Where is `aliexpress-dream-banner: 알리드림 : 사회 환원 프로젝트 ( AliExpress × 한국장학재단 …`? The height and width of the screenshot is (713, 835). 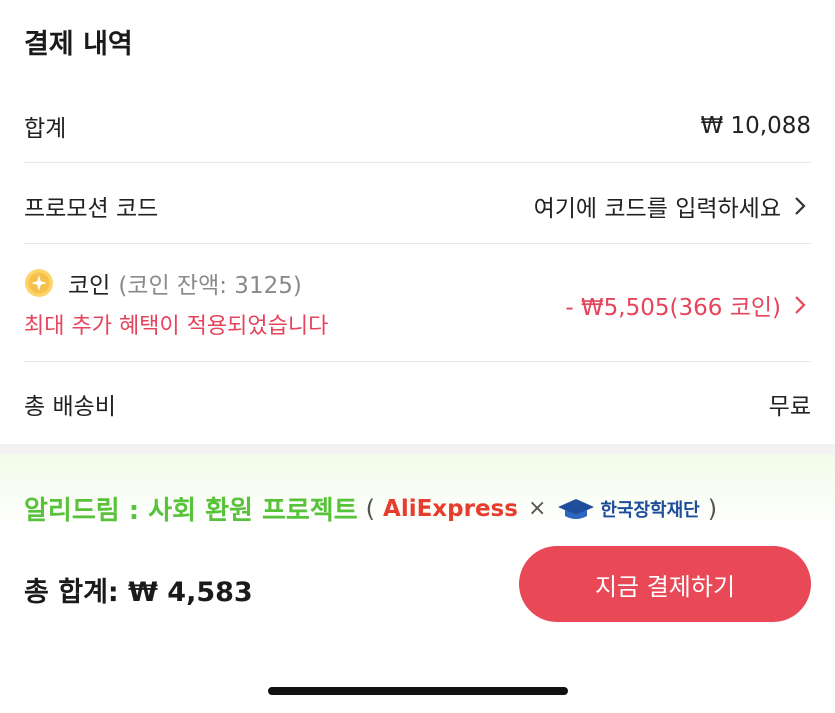
aliexpress-dream-banner: 알리드림 : 사회 환원 프로젝트 ( AliExpress × 한국장학재단 … is located at coordinates (417, 490).